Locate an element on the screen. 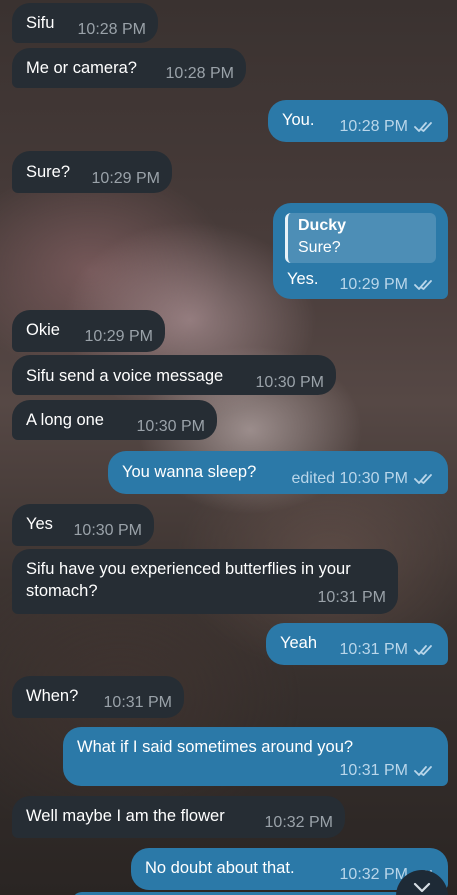 The width and height of the screenshot is (457, 895). incoming-message: Well maybe I am the flower 10:32 PM is located at coordinates (178, 817).